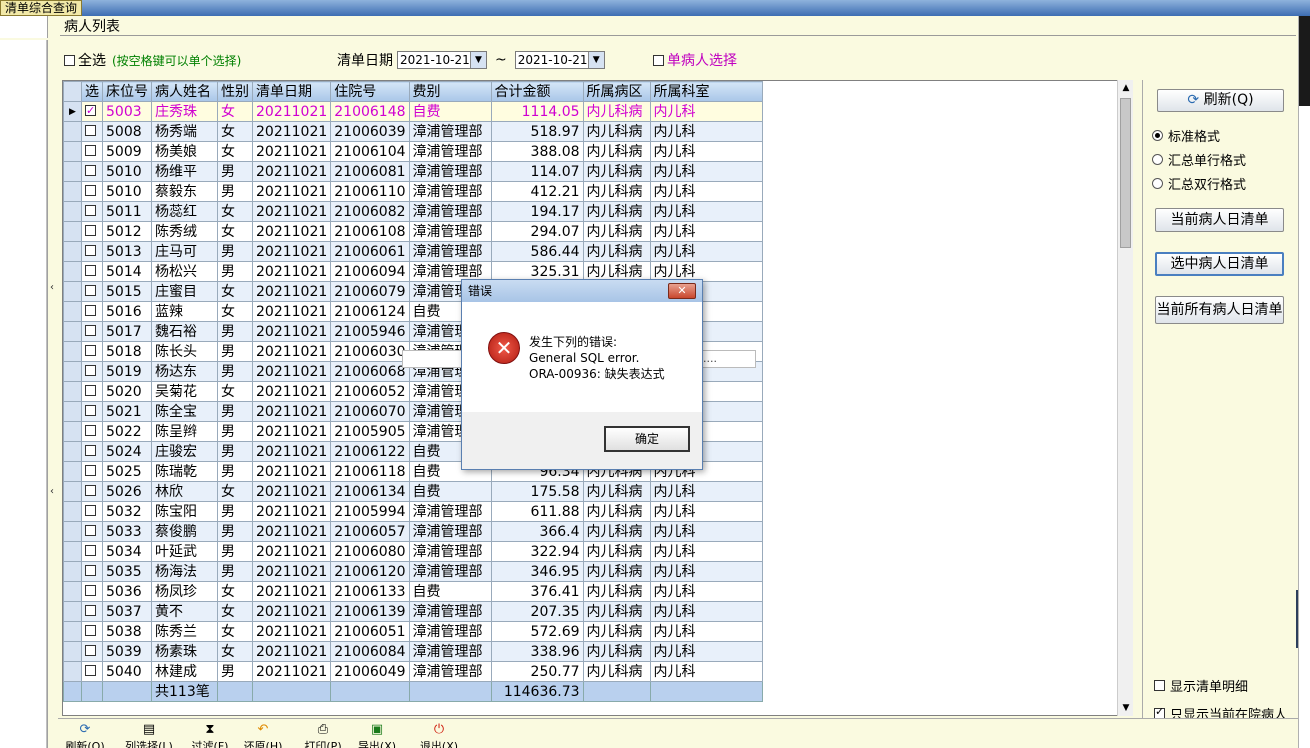  Describe the element at coordinates (370, 91) in the screenshot. I see `column-header: 住院号` at that location.